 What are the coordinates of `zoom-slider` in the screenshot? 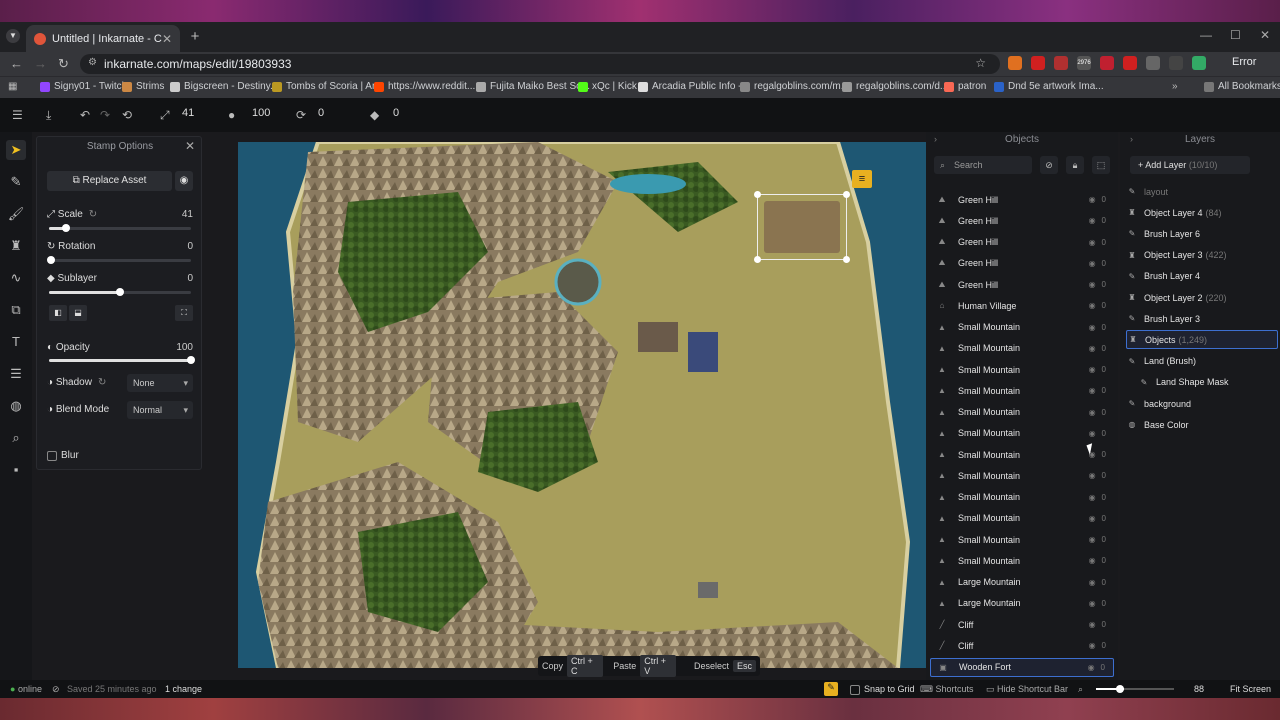 It's located at (1135, 689).